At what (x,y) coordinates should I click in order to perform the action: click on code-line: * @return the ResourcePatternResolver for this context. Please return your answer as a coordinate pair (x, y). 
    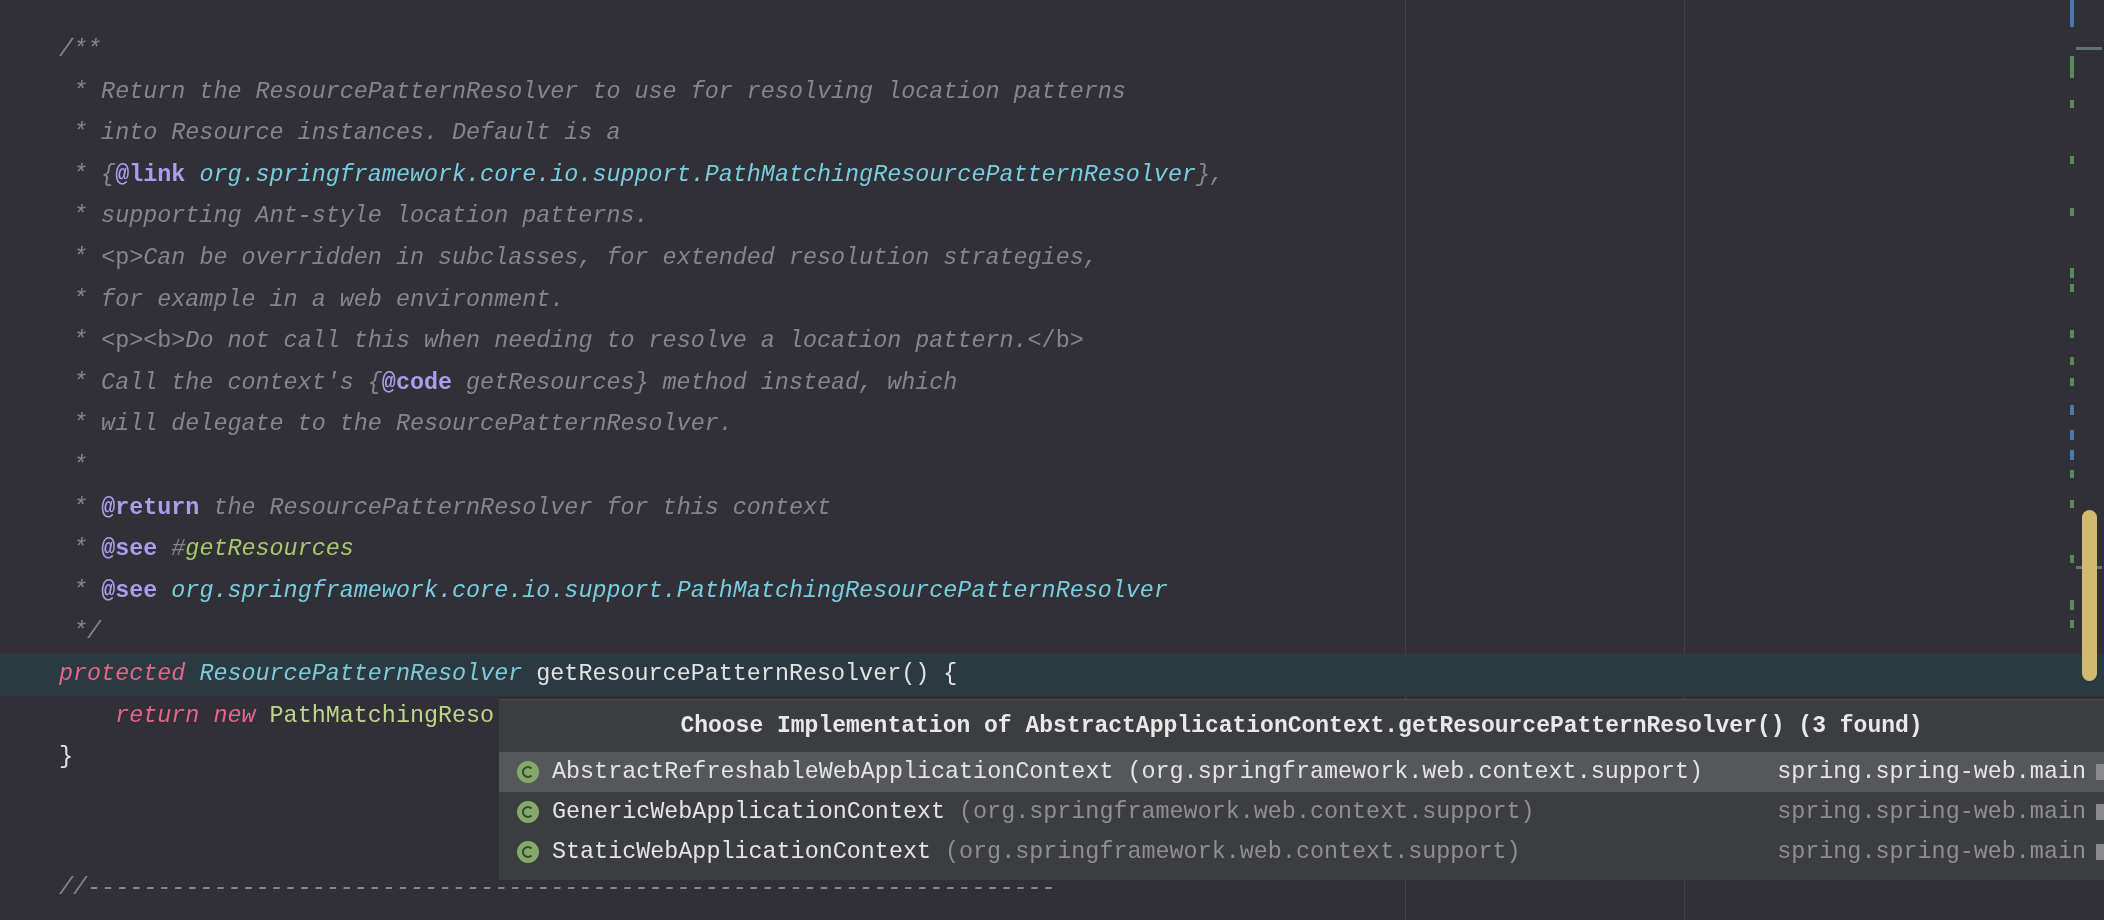
    Looking at the image, I should click on (452, 507).